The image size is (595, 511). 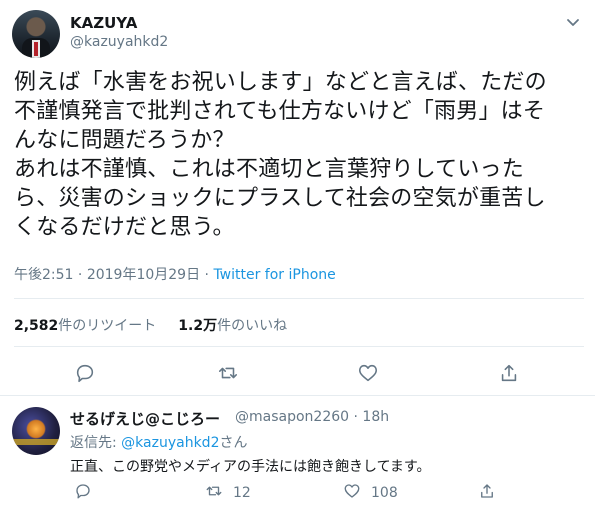 What do you see at coordinates (119, 42) in the screenshot?
I see `author-handle: @kazuyahkd2` at bounding box center [119, 42].